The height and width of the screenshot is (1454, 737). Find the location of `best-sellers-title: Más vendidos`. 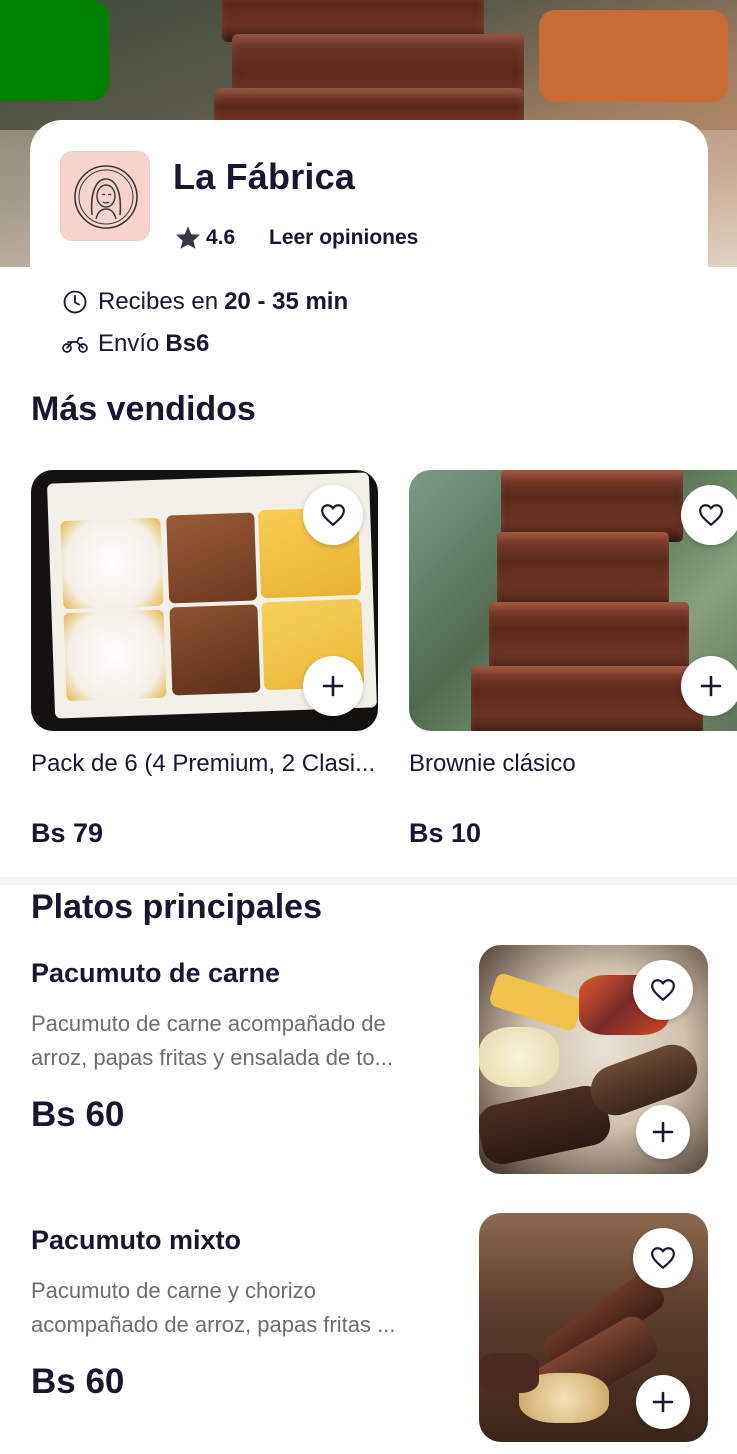

best-sellers-title: Más vendidos is located at coordinates (143, 409).